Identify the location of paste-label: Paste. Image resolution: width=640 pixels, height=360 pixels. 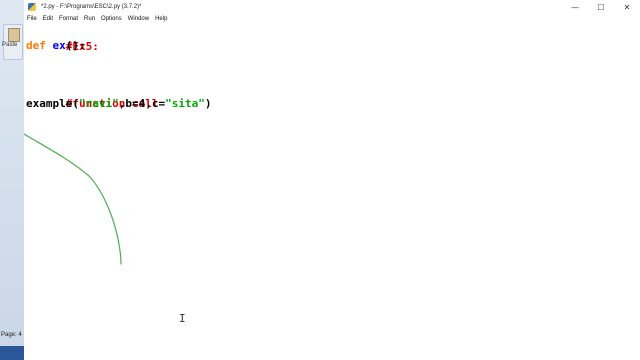
(10, 45).